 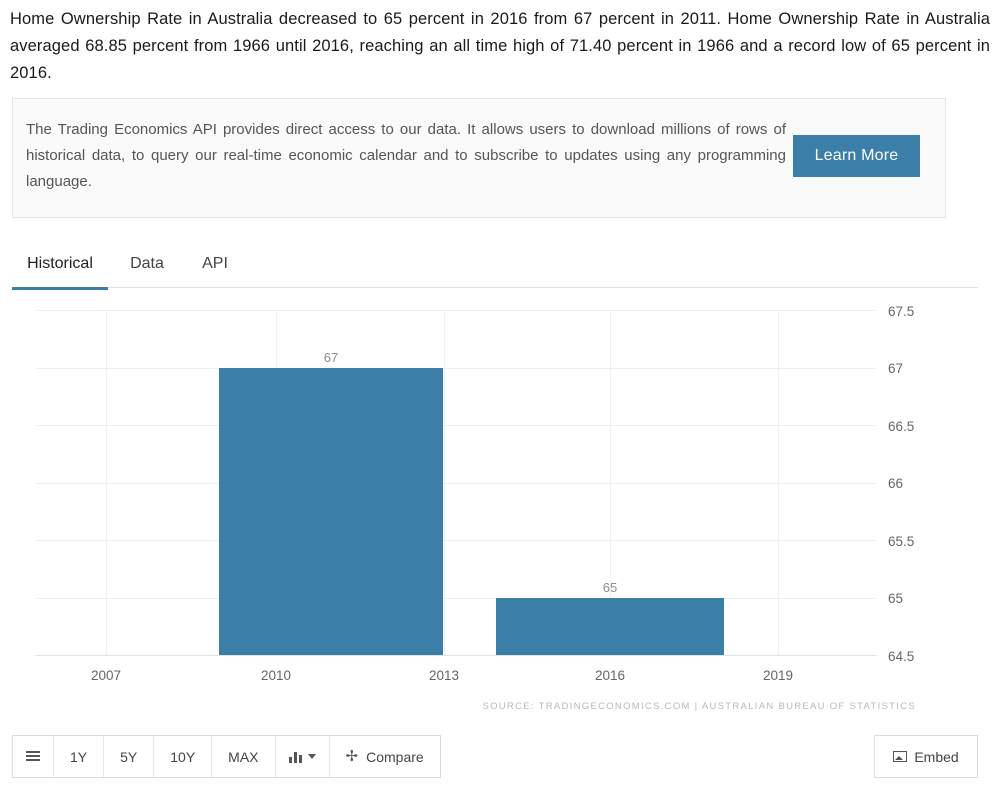 I want to click on xtick-2016: 2016, so click(x=610, y=675).